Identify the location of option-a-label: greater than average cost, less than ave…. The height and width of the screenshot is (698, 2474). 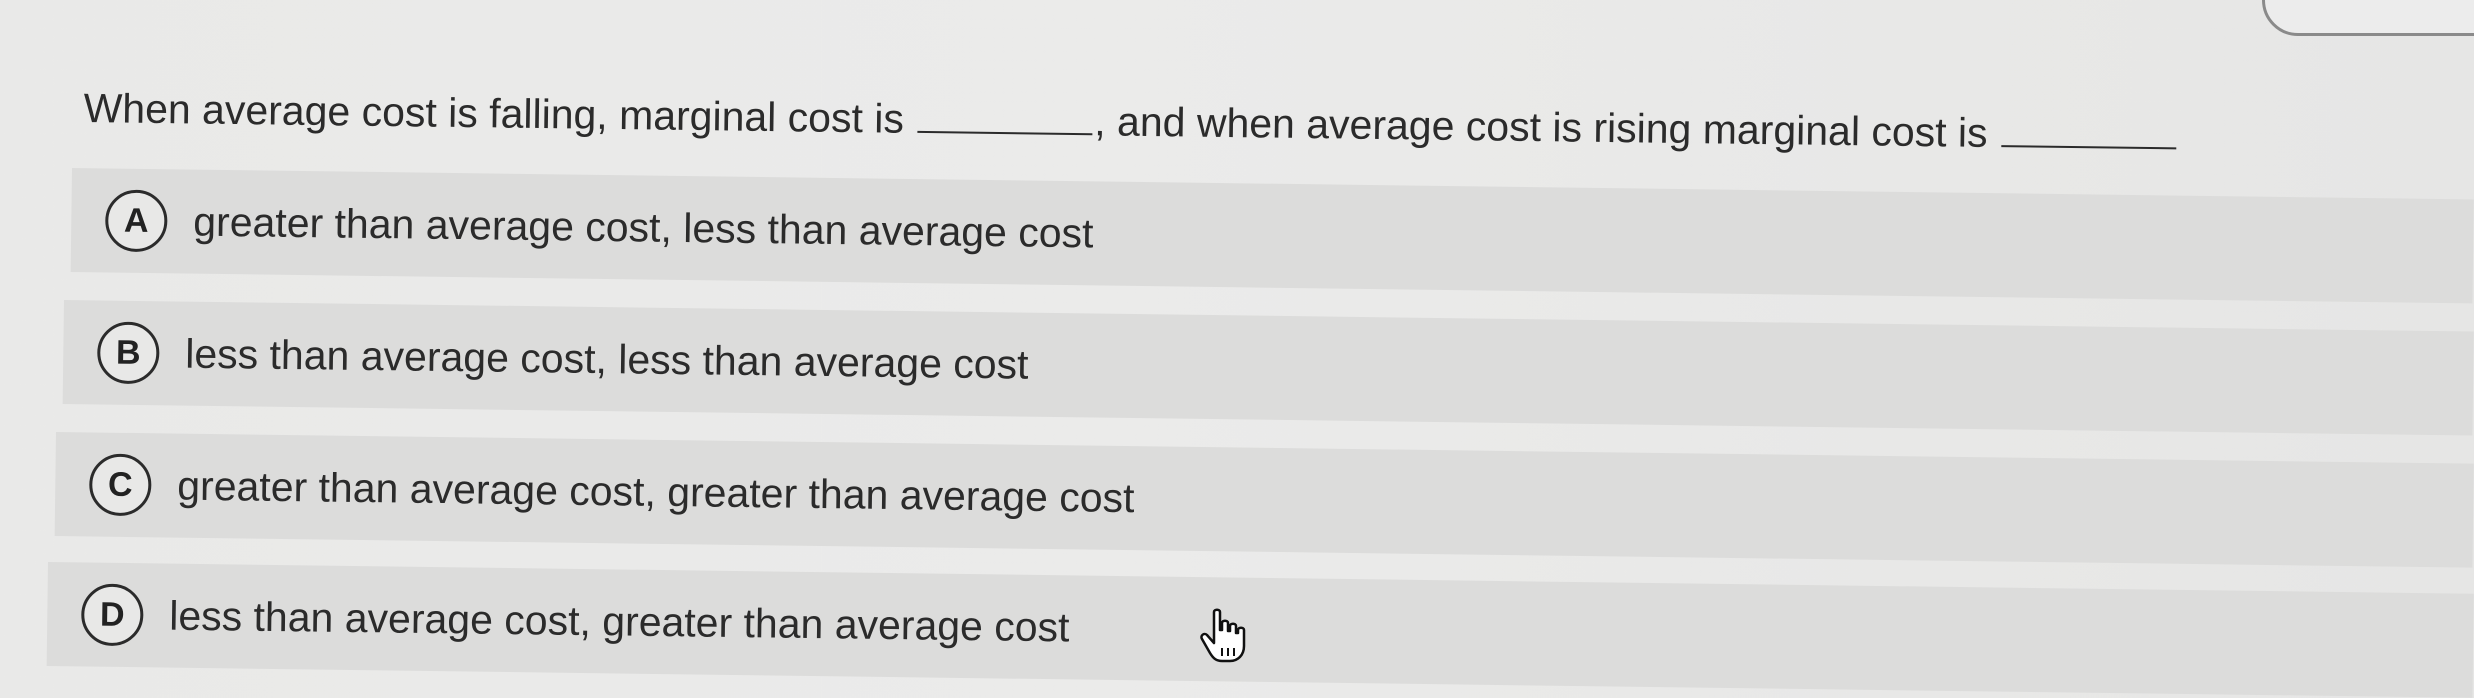
(643, 227).